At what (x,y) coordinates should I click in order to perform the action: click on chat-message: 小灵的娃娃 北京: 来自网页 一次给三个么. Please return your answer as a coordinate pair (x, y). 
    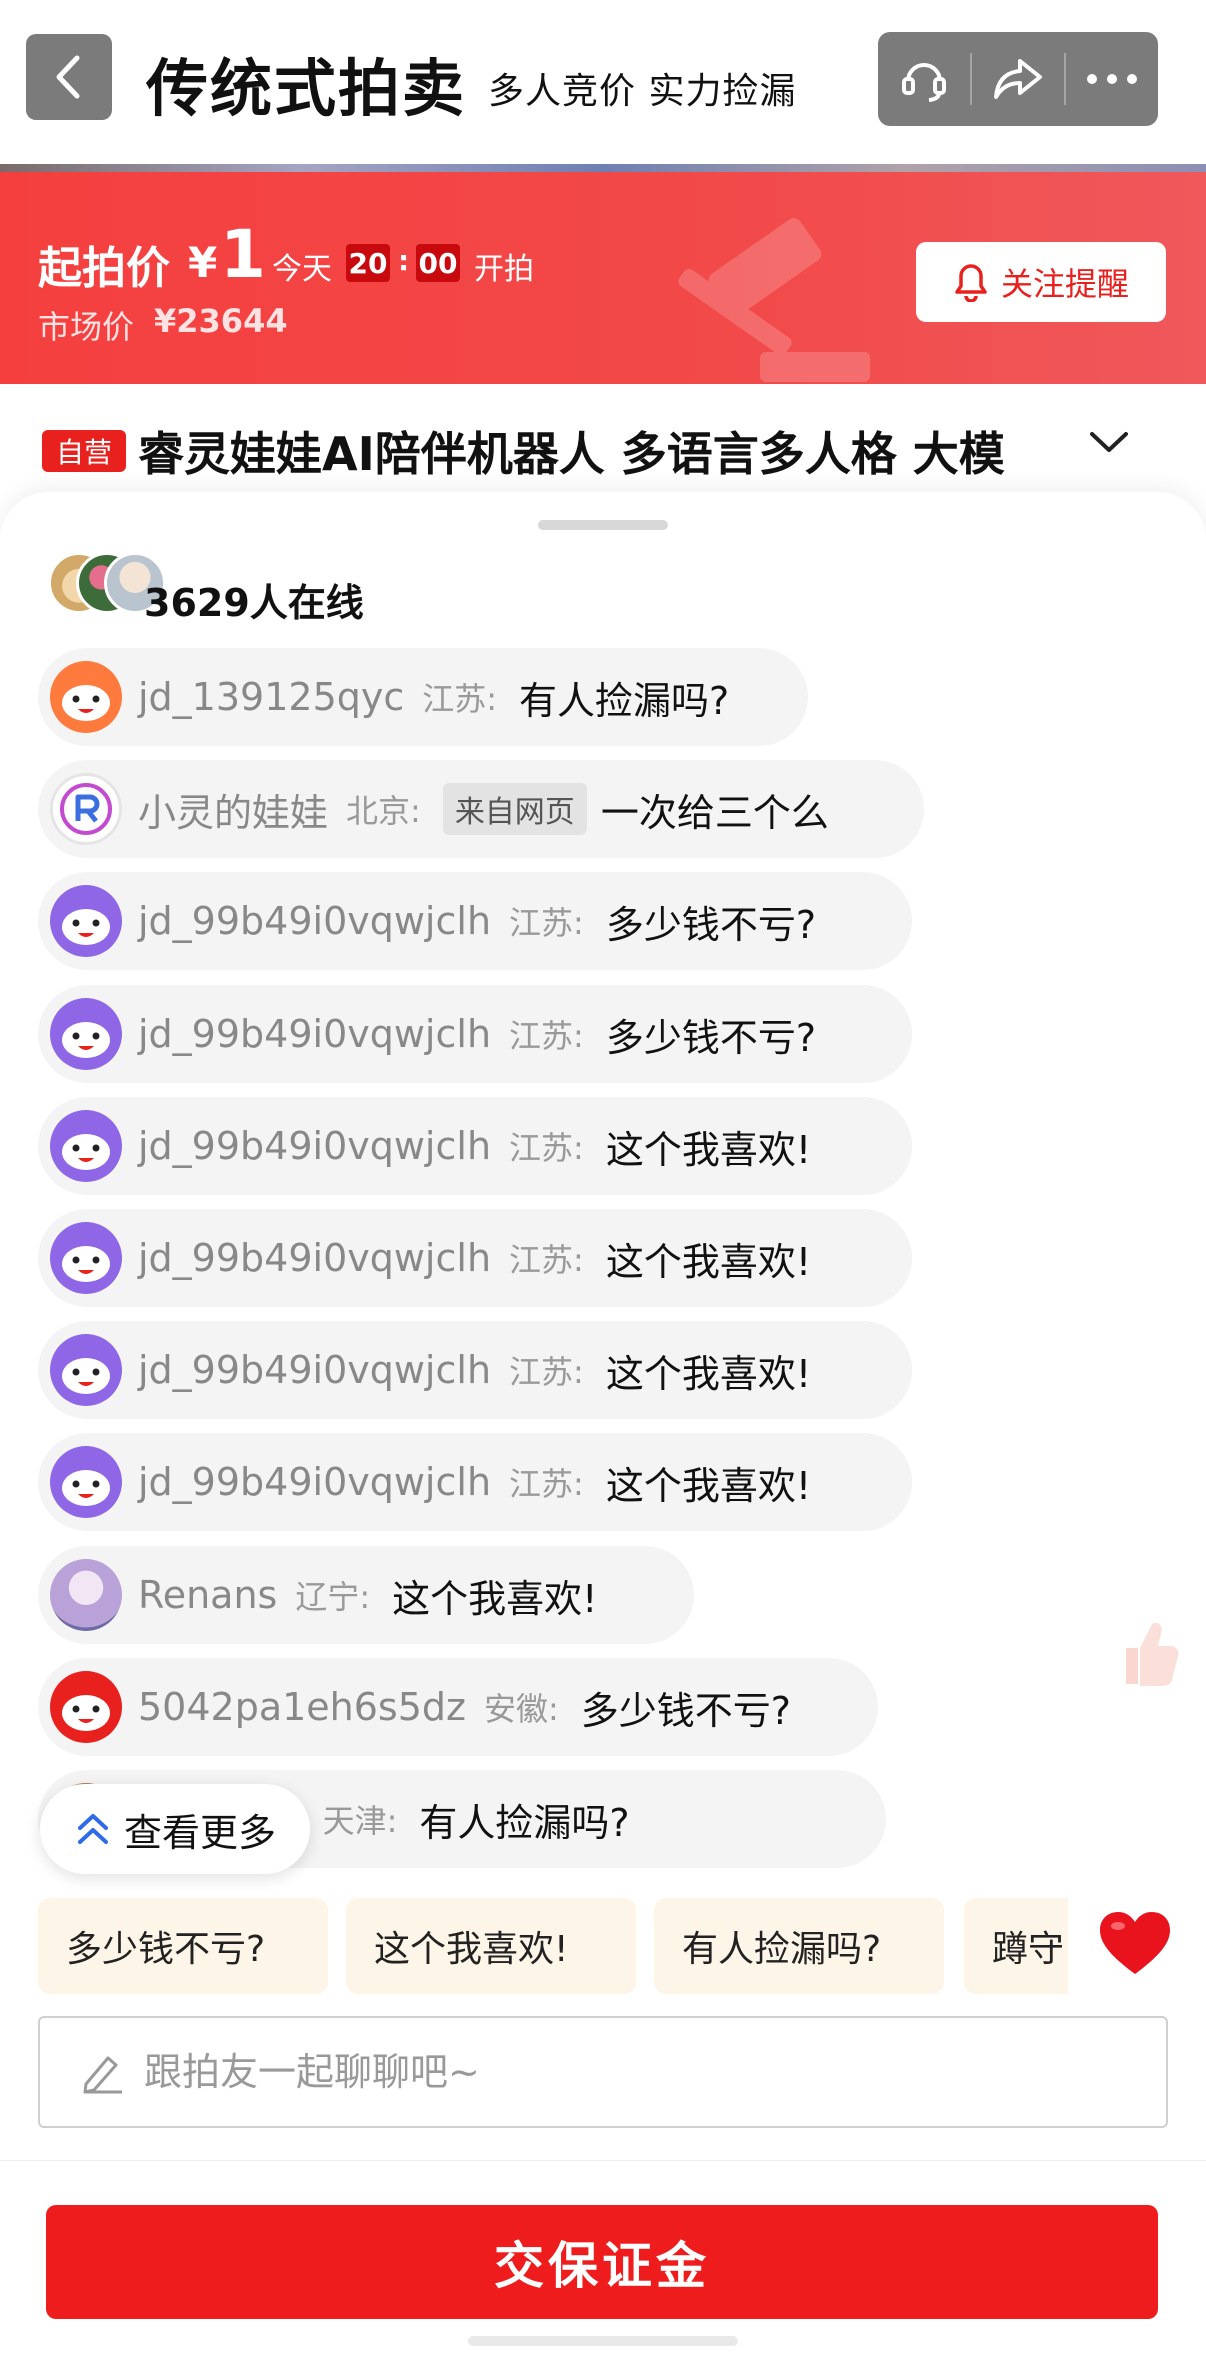
    Looking at the image, I should click on (481, 809).